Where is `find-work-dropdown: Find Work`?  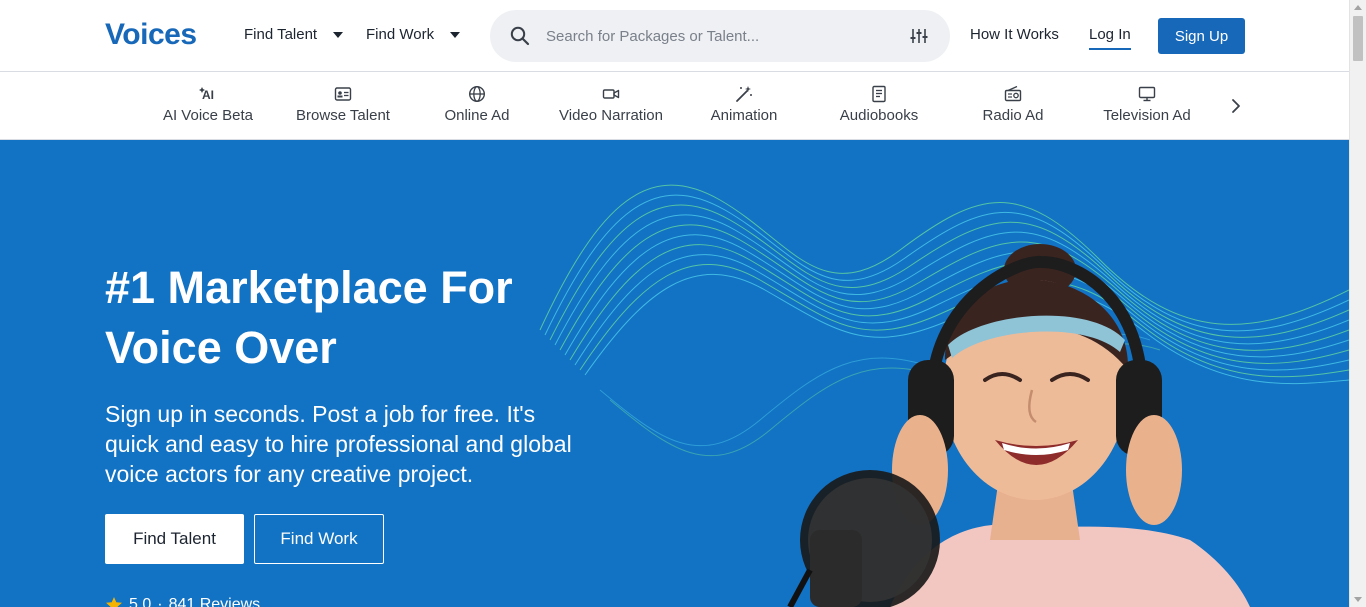 find-work-dropdown: Find Work is located at coordinates (413, 34).